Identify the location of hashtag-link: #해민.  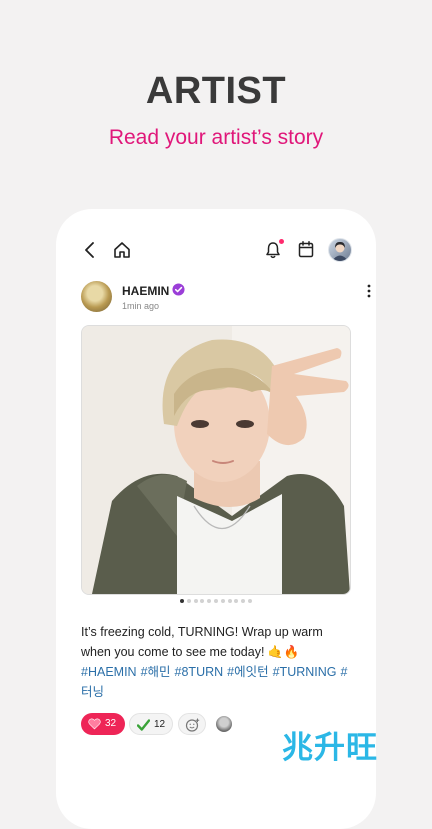
(156, 672).